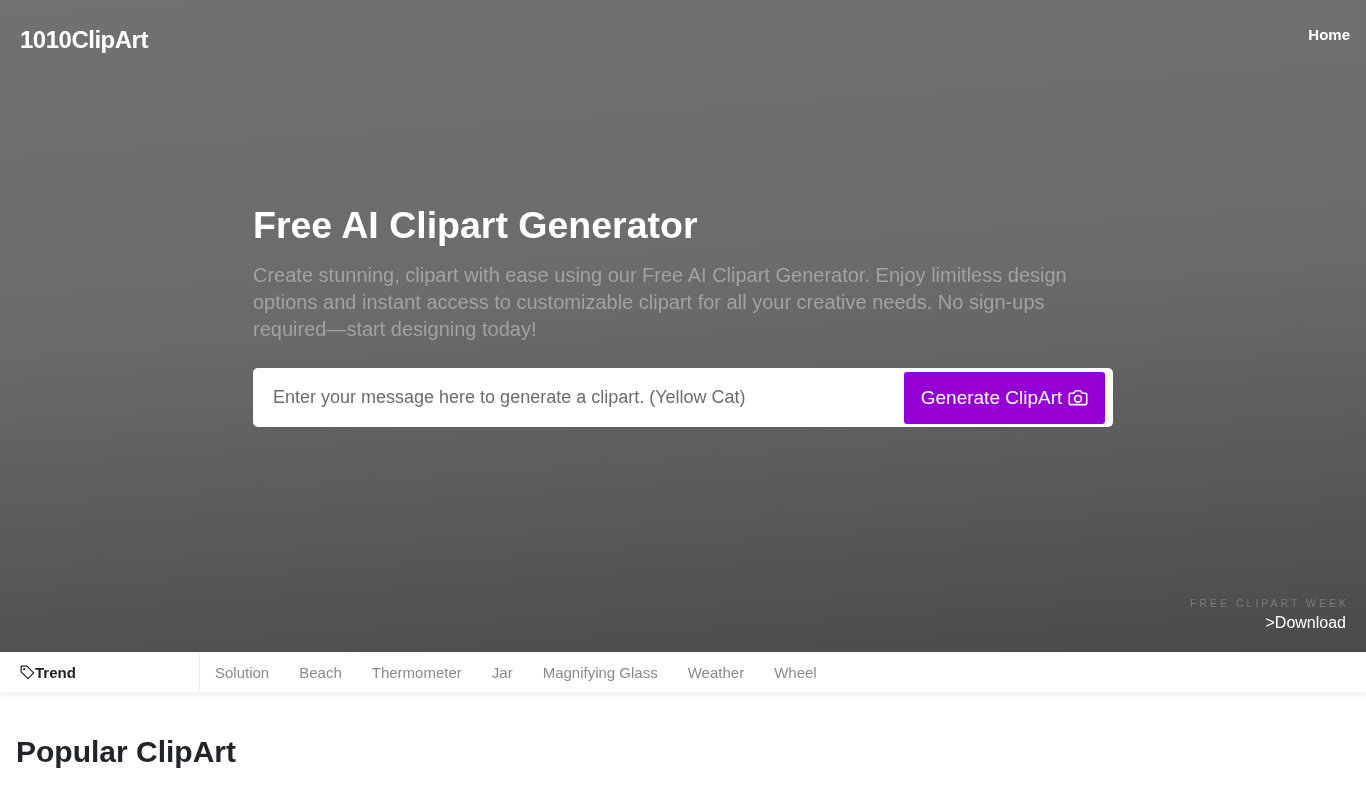  What do you see at coordinates (683, 397) in the screenshot?
I see `prompt-field: Enter your message here to generate a clipart. (Yellow Cat) Generate ClipArt` at bounding box center [683, 397].